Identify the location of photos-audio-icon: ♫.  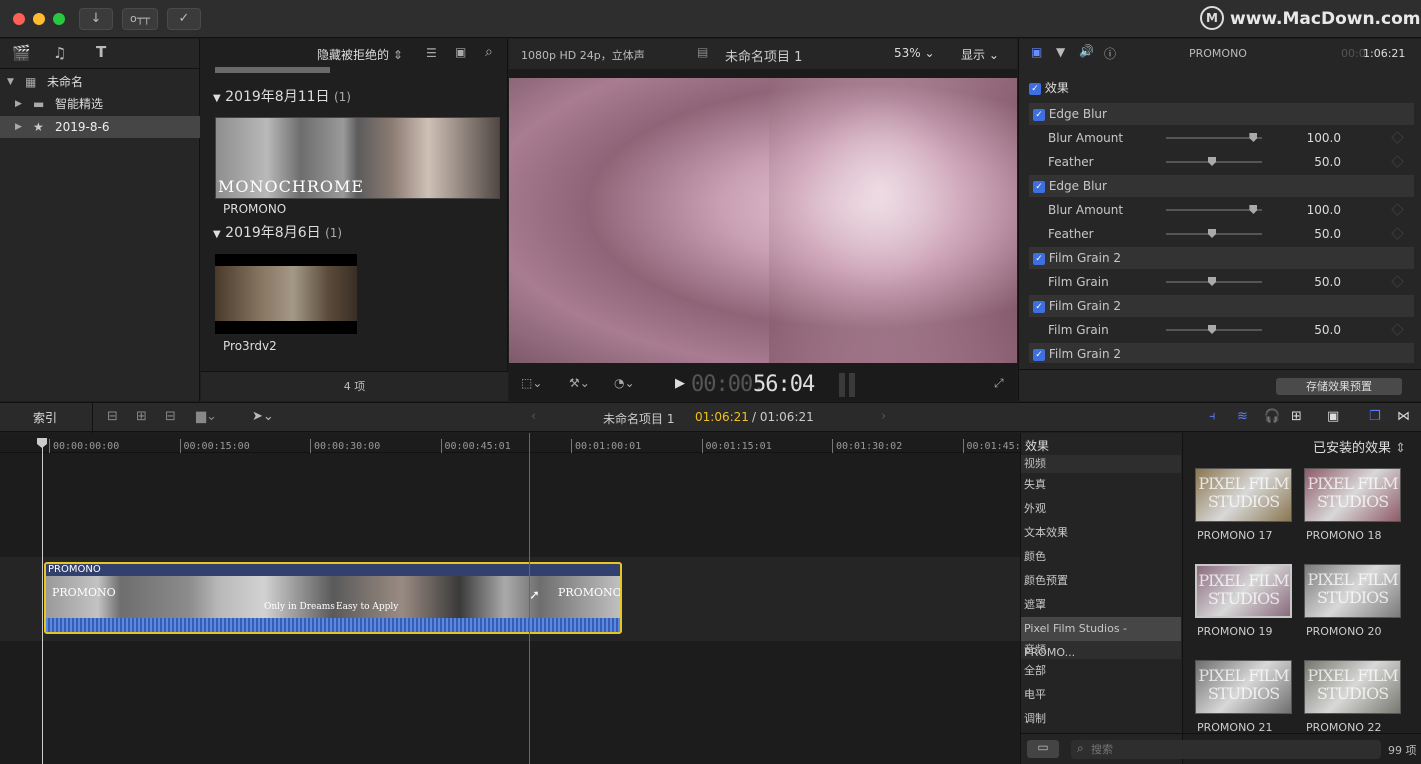
(59, 53).